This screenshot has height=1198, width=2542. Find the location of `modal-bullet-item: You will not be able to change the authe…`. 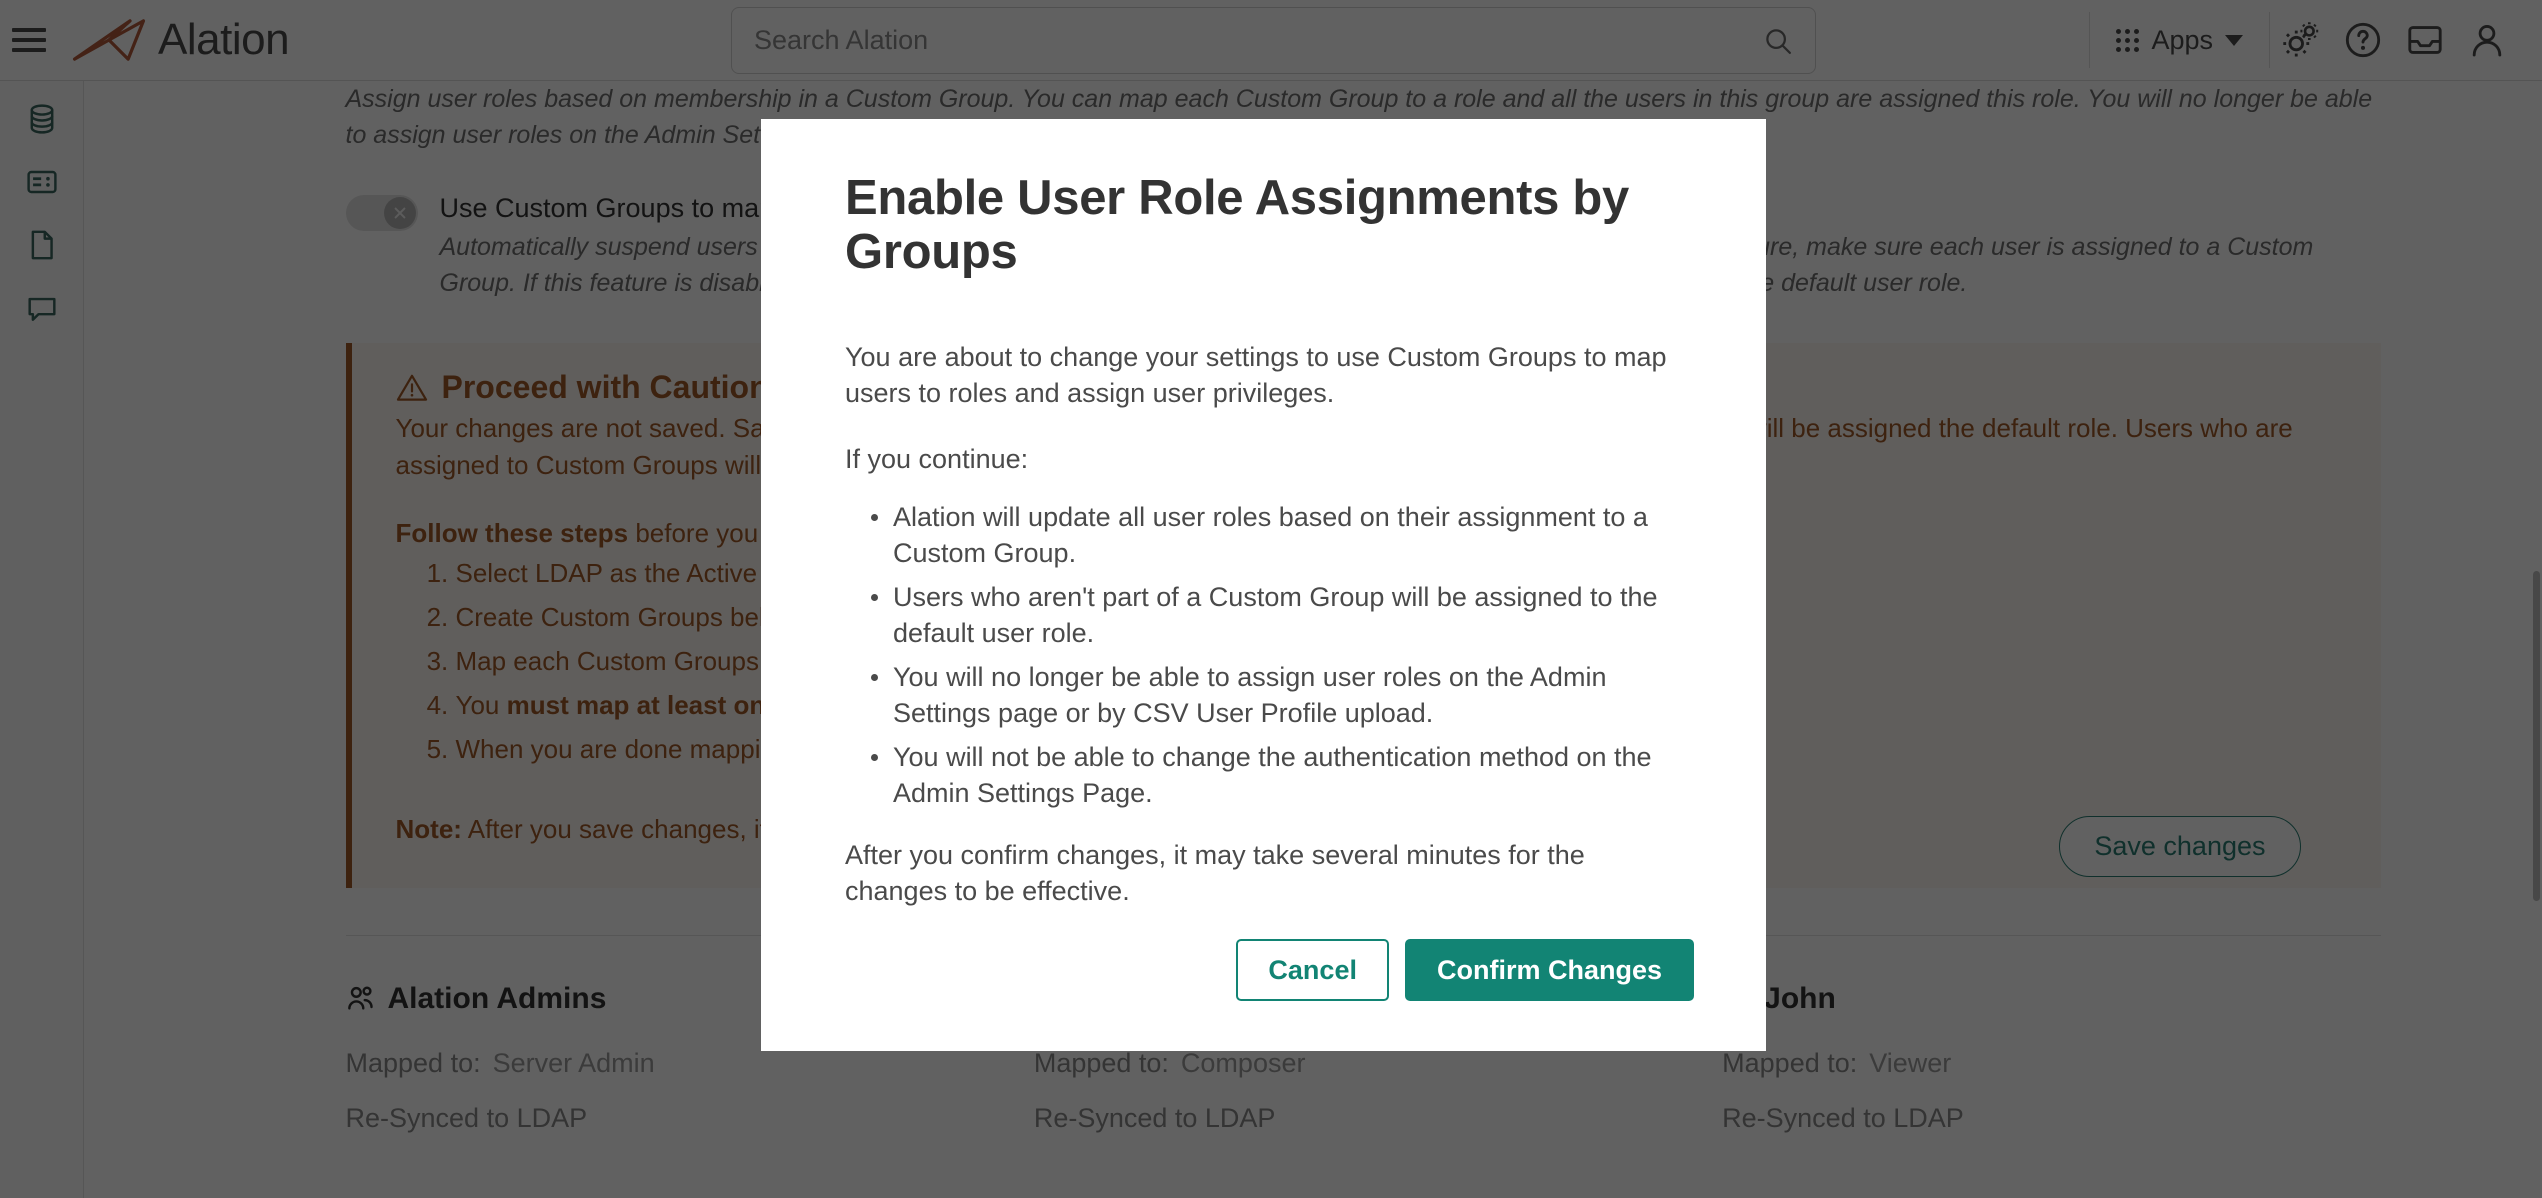

modal-bullet-item: You will not be able to change the authe… is located at coordinates (1282, 775).